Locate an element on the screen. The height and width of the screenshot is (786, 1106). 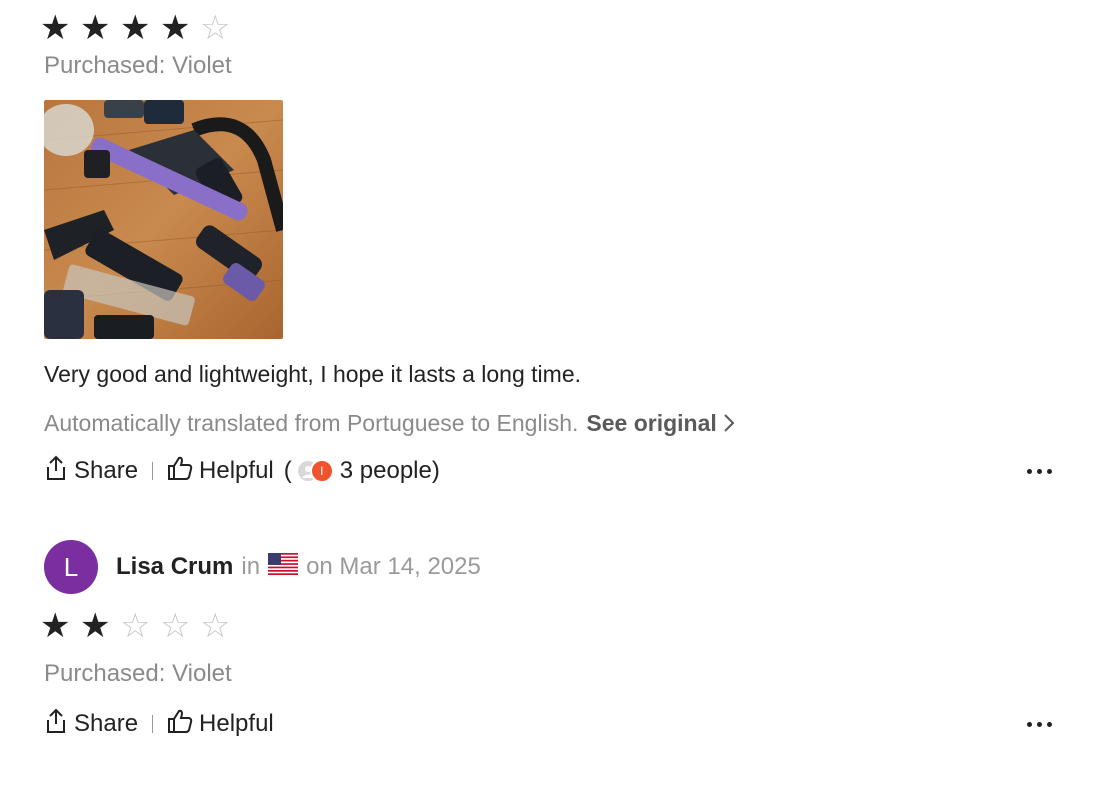
review-photo is located at coordinates (163, 219).